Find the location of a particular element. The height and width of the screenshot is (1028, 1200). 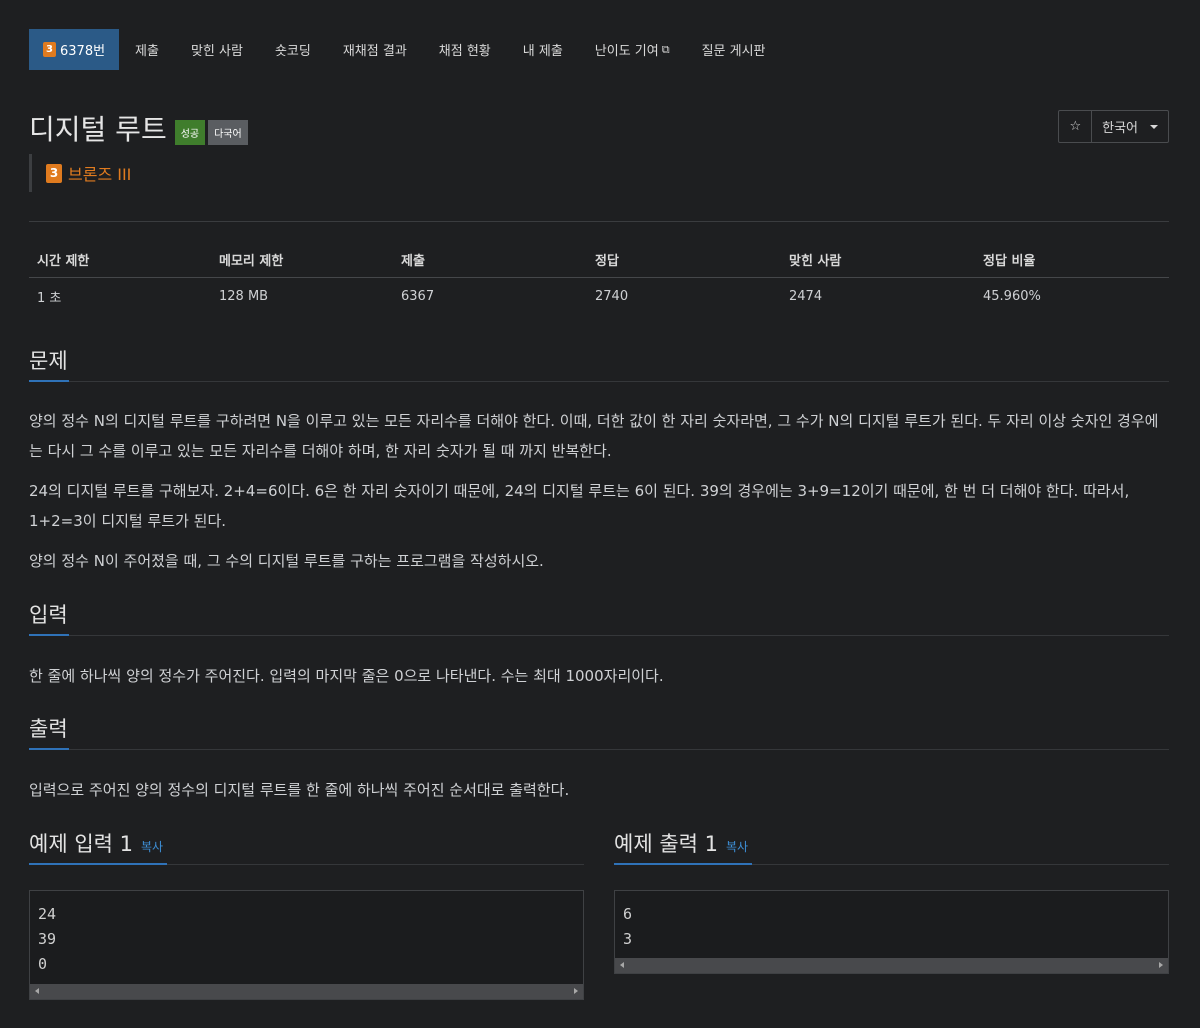

input-heading: 입력 is located at coordinates (48, 615).